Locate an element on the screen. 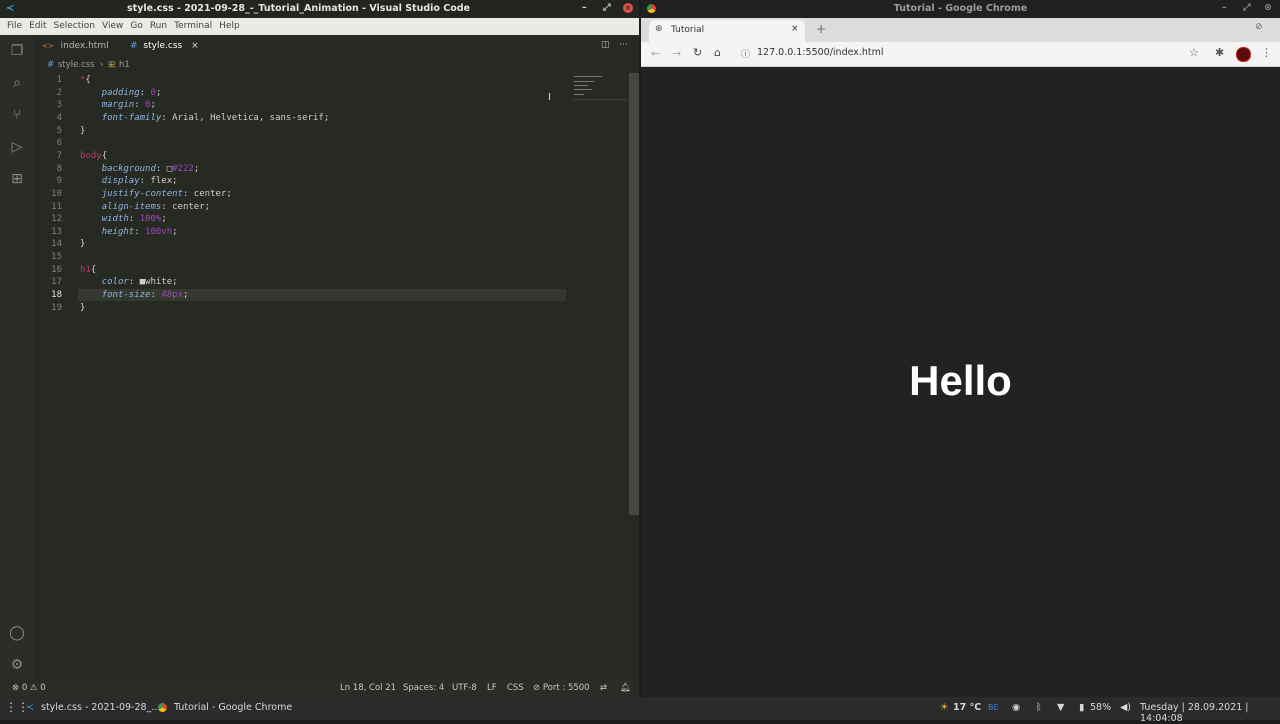 This screenshot has width=1280, height=724. feedback-icon: ⇄ is located at coordinates (603, 688).